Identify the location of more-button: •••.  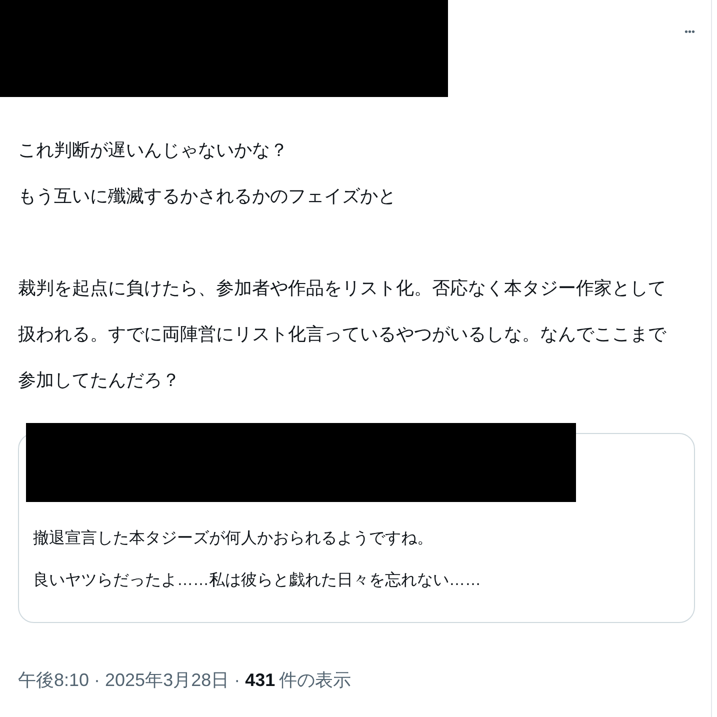
(689, 33).